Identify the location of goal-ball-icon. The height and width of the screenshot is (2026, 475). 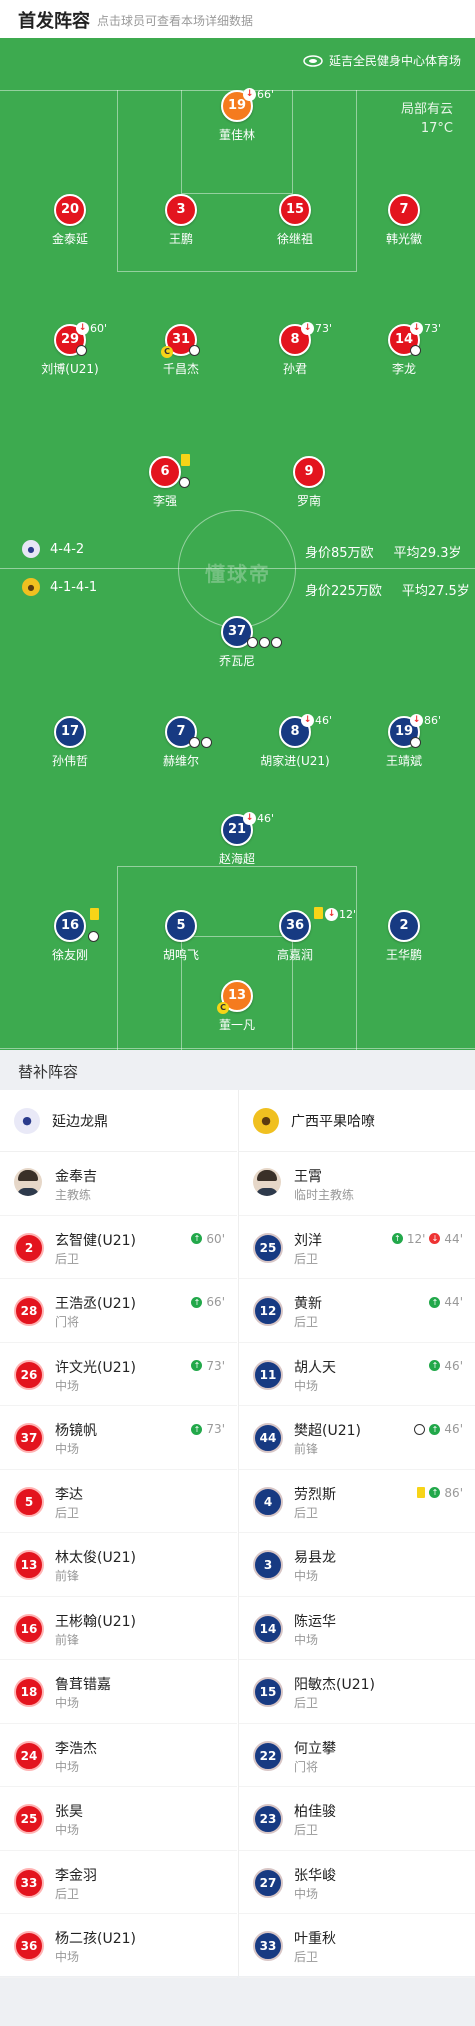
(81, 350).